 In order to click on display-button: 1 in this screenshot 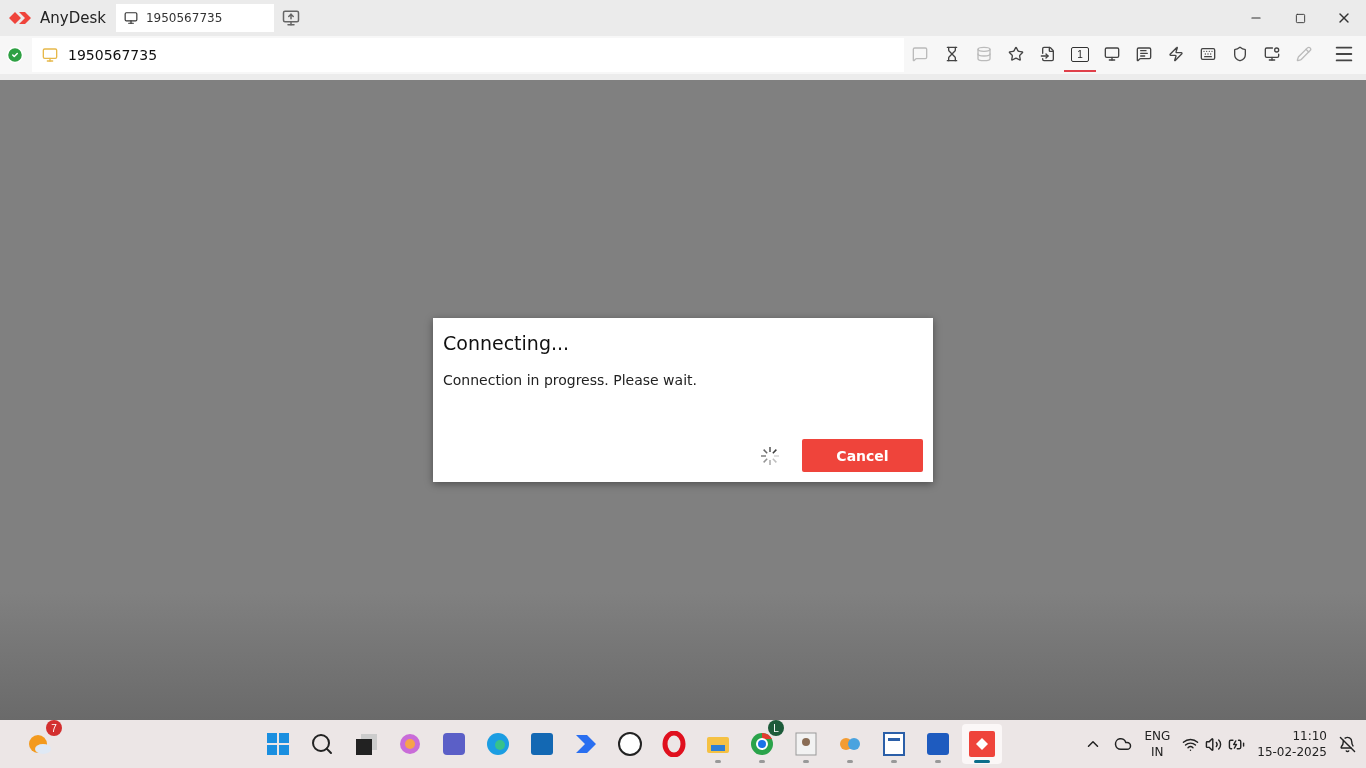, I will do `click(1080, 55)`.